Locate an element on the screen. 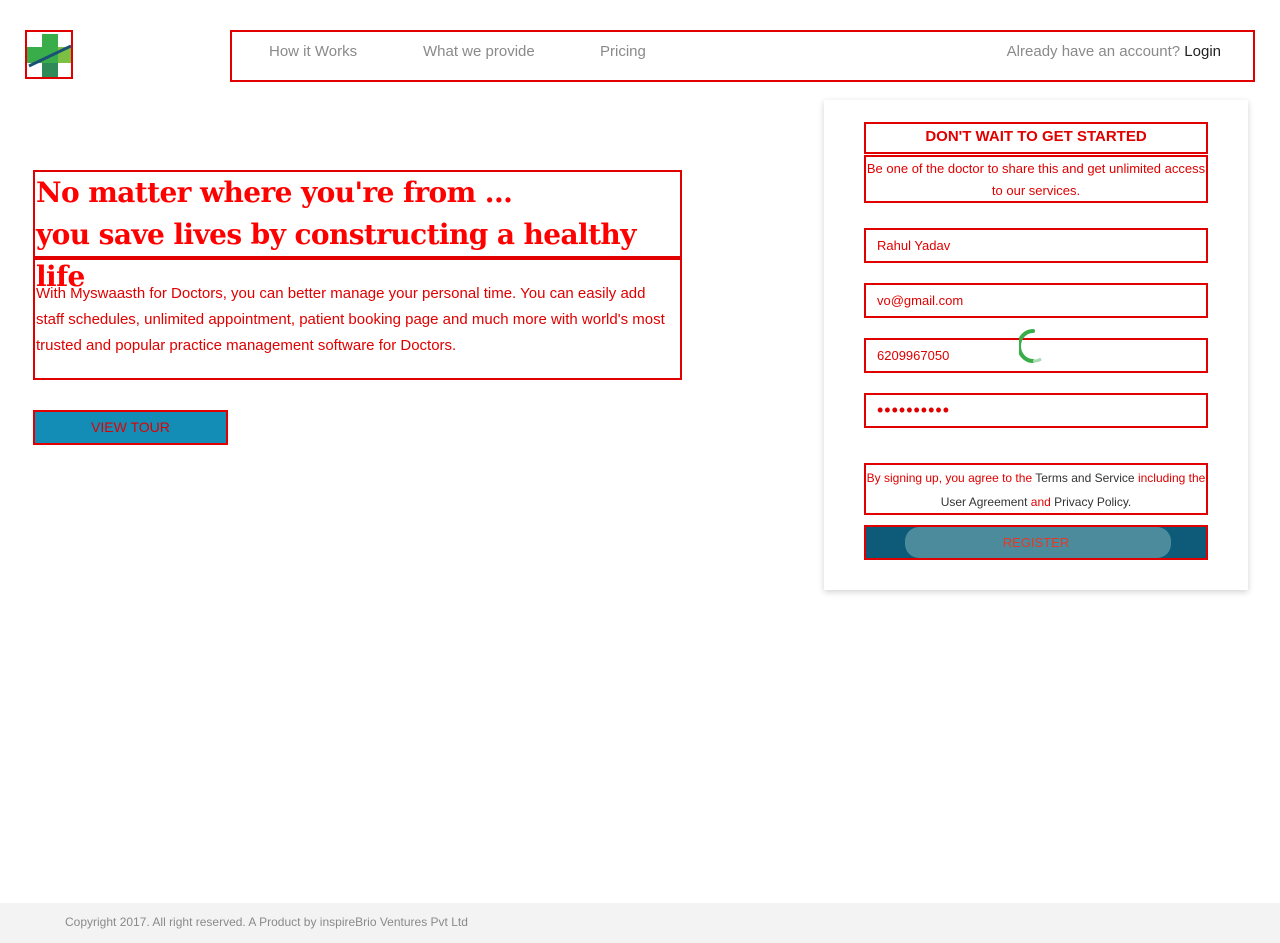 This screenshot has height=943, width=1280. account-prompt: Already have an account? Login is located at coordinates (1114, 51).